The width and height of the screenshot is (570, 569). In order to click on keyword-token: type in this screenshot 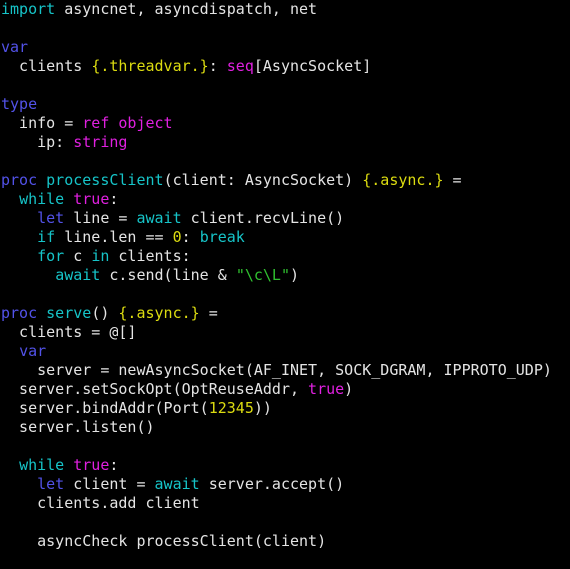, I will do `click(19, 104)`.